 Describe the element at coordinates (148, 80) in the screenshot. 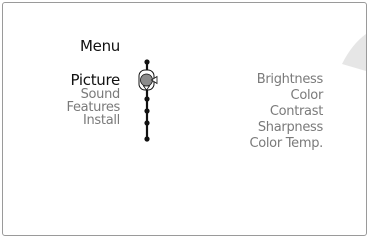

I see `navigation-cursor-icon` at that location.